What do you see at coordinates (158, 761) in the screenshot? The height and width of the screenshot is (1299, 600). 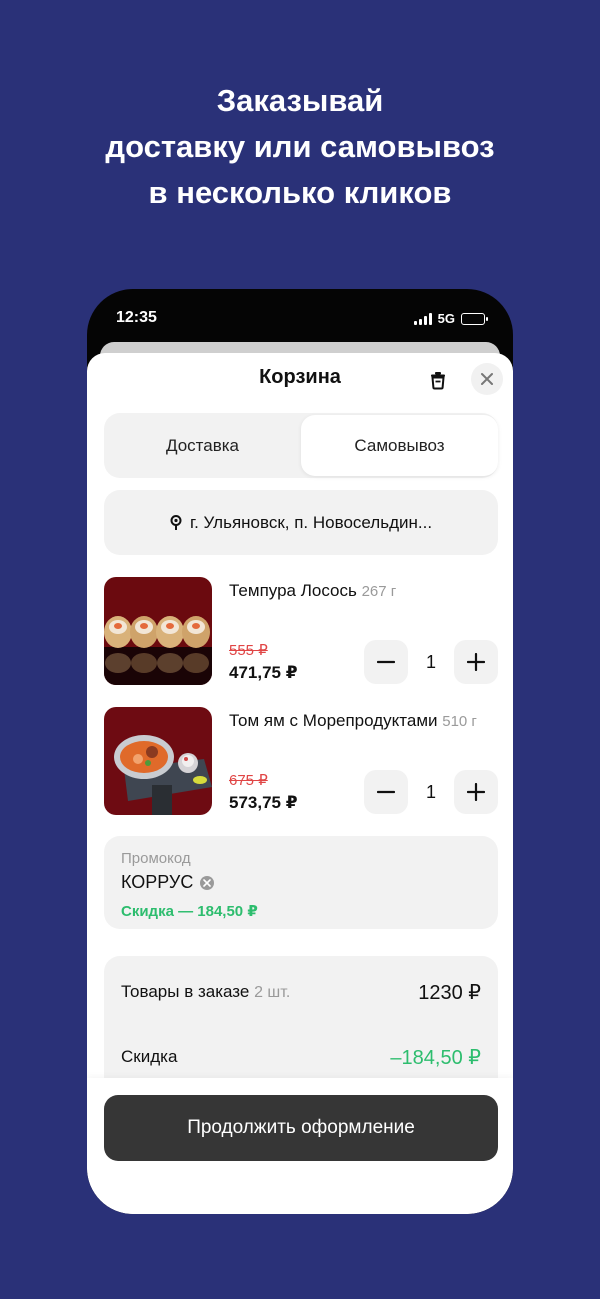 I see `item-image-tom-yam` at bounding box center [158, 761].